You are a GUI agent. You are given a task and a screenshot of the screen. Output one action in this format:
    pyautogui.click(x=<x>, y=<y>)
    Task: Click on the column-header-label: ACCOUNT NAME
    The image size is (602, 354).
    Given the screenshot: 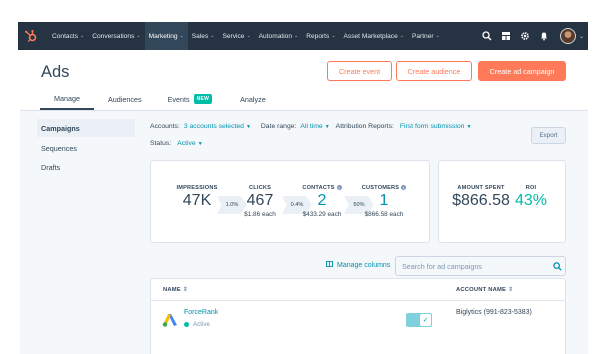 What is the action you would take?
    pyautogui.click(x=481, y=290)
    